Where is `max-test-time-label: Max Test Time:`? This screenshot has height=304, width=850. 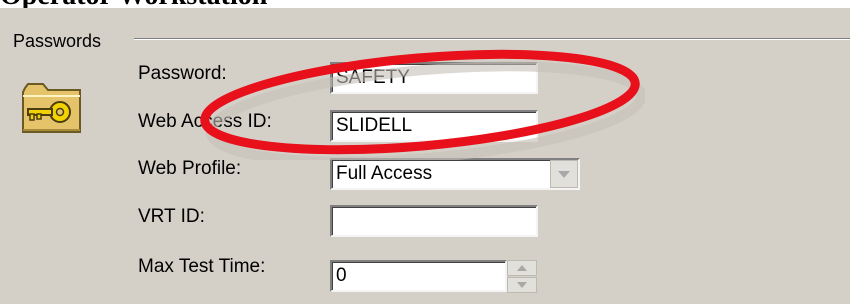
max-test-time-label: Max Test Time: is located at coordinates (202, 266).